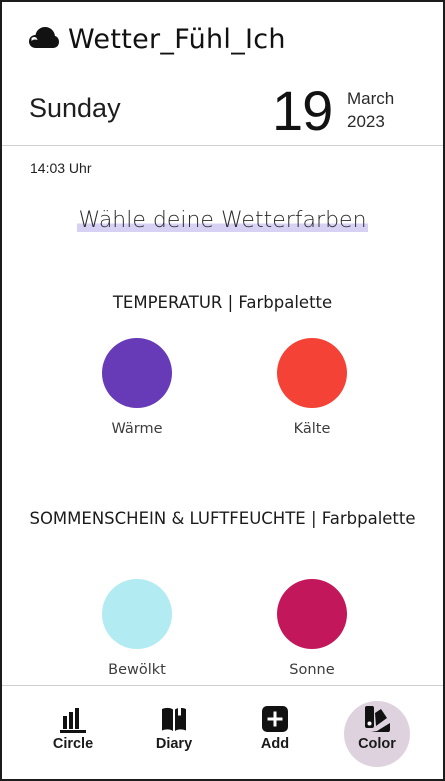 The height and width of the screenshot is (781, 445). What do you see at coordinates (377, 744) in the screenshot?
I see `nav-label-color: Color` at bounding box center [377, 744].